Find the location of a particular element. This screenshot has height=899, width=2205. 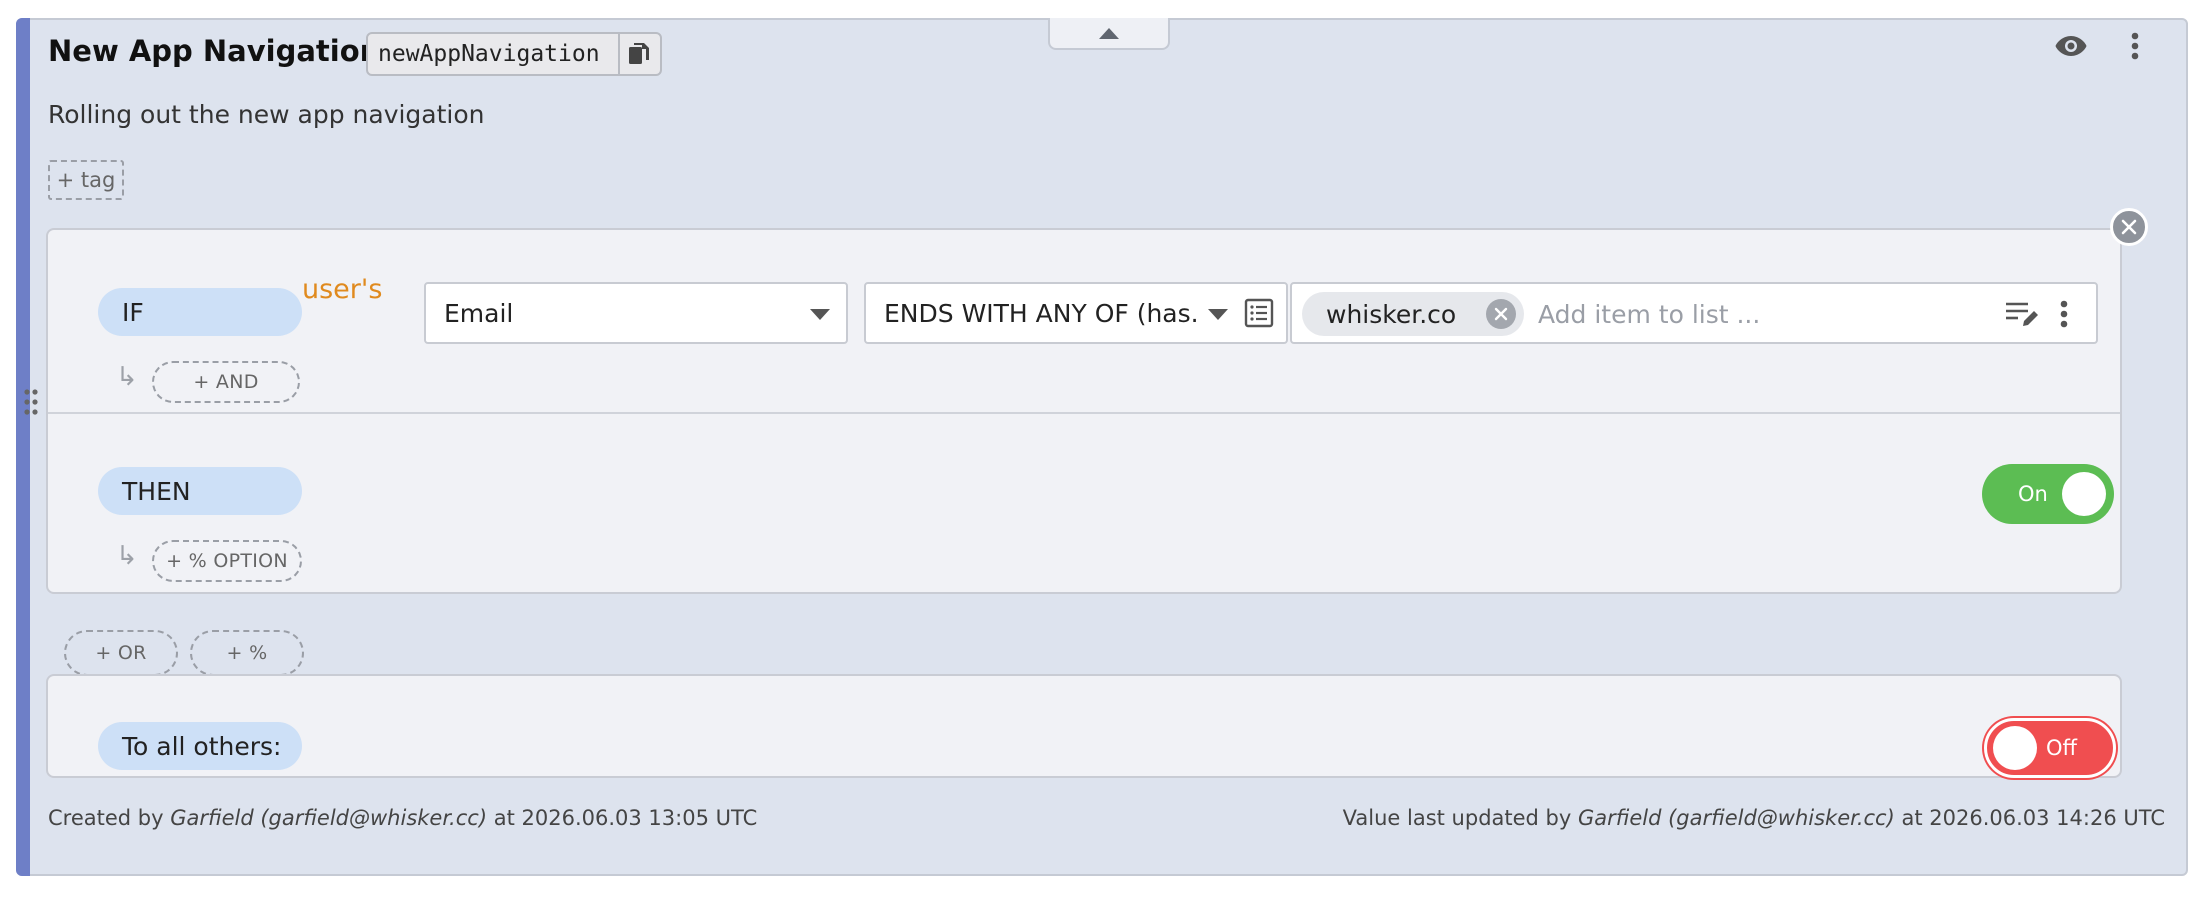

then-label: THEN is located at coordinates (200, 491).